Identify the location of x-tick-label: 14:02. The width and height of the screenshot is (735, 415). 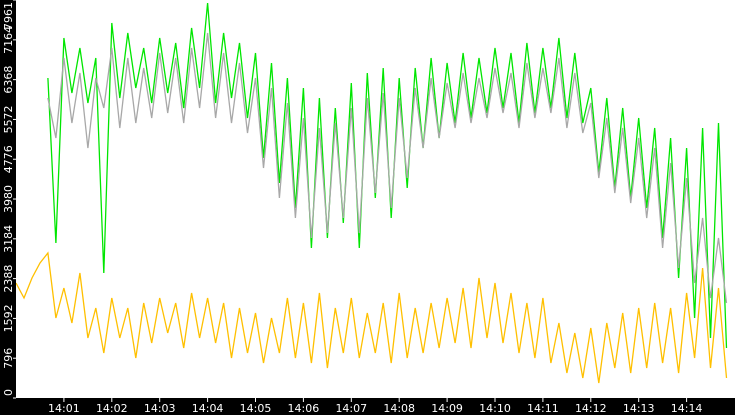
(112, 408).